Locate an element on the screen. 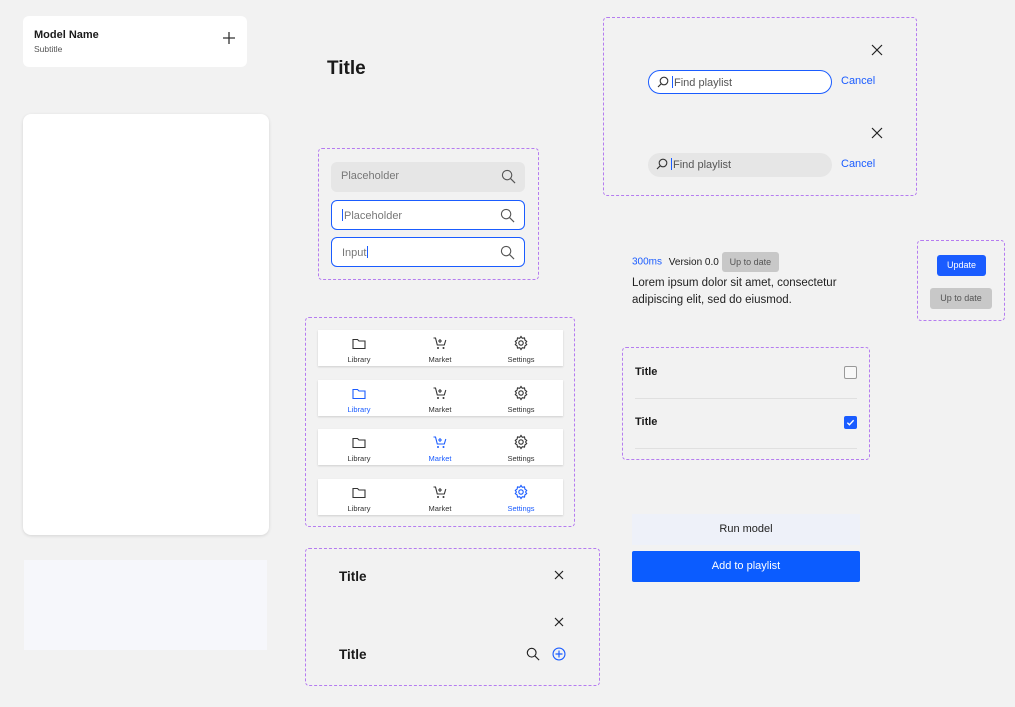  page-title: Title is located at coordinates (346, 68).